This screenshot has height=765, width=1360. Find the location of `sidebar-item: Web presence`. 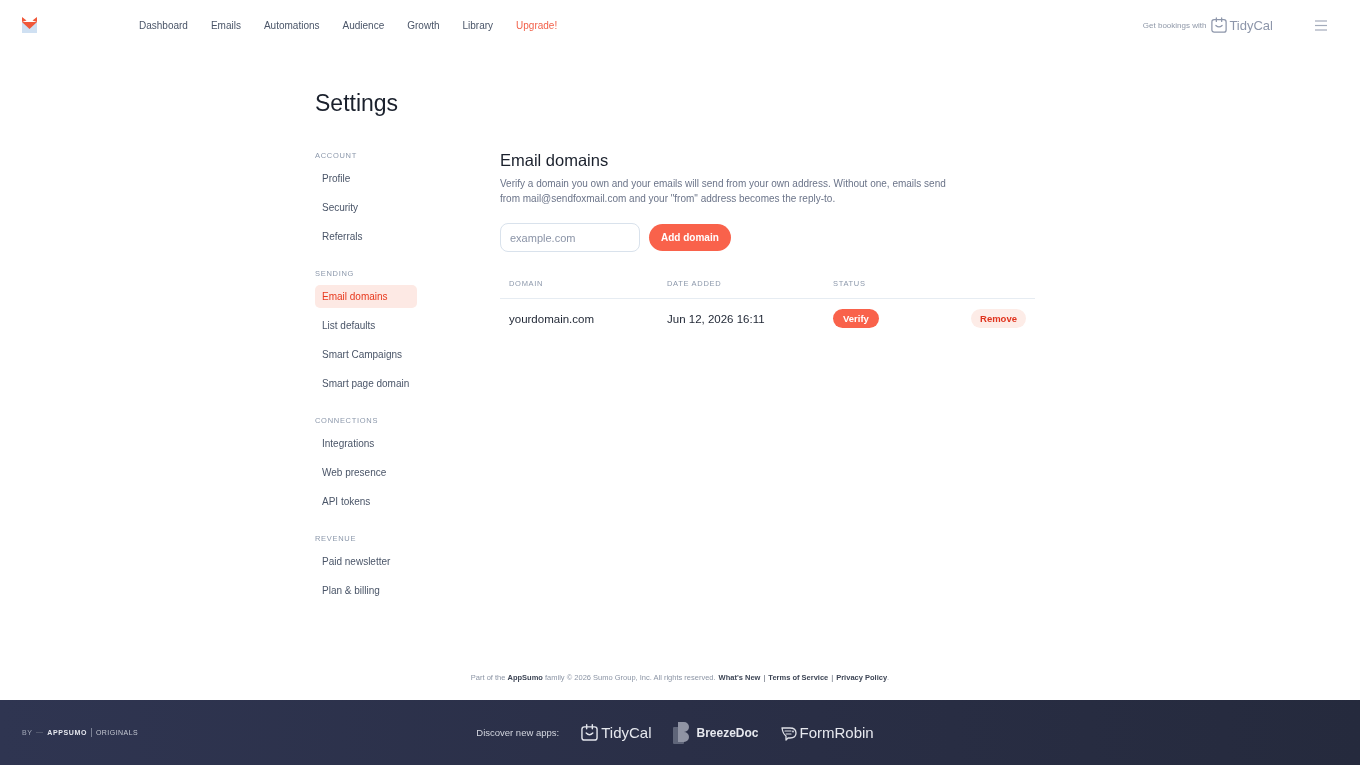

sidebar-item: Web presence is located at coordinates (366, 472).